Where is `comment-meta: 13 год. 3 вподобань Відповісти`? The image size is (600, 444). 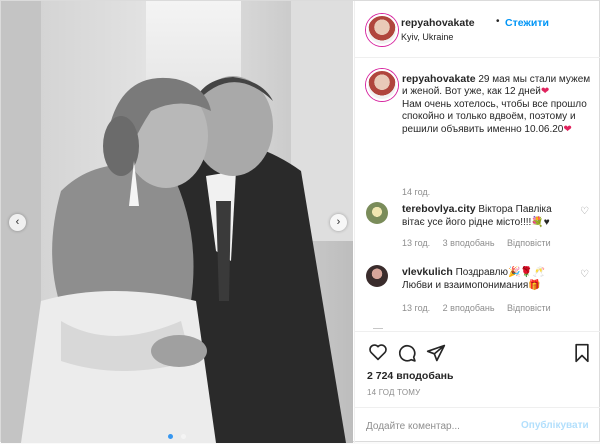 comment-meta: 13 год. 3 вподобань Відповісти is located at coordinates (481, 243).